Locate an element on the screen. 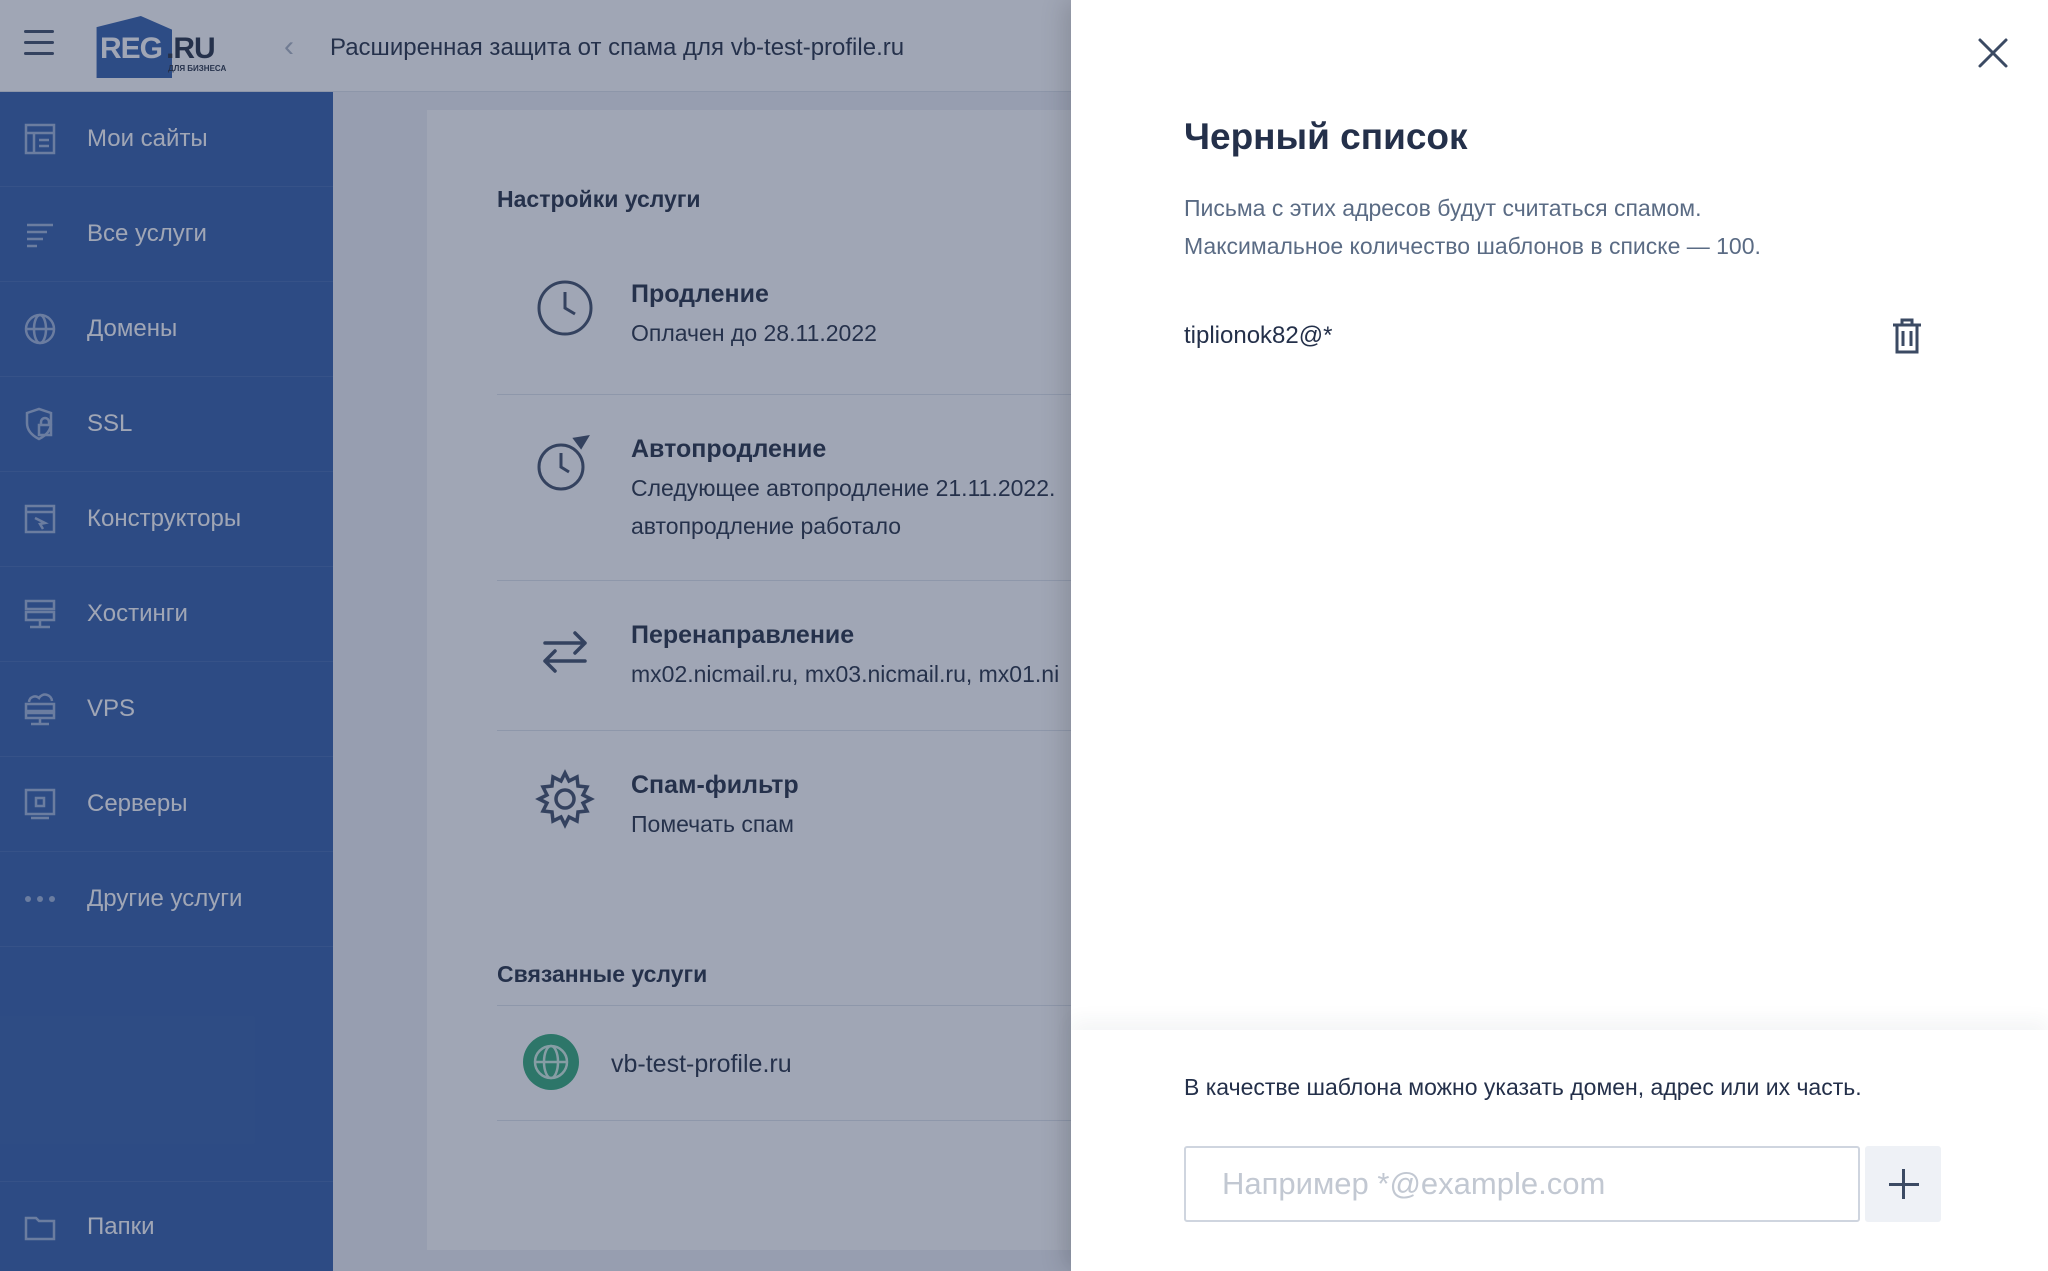 The height and width of the screenshot is (1271, 2048). add-pattern-button is located at coordinates (1903, 1184).